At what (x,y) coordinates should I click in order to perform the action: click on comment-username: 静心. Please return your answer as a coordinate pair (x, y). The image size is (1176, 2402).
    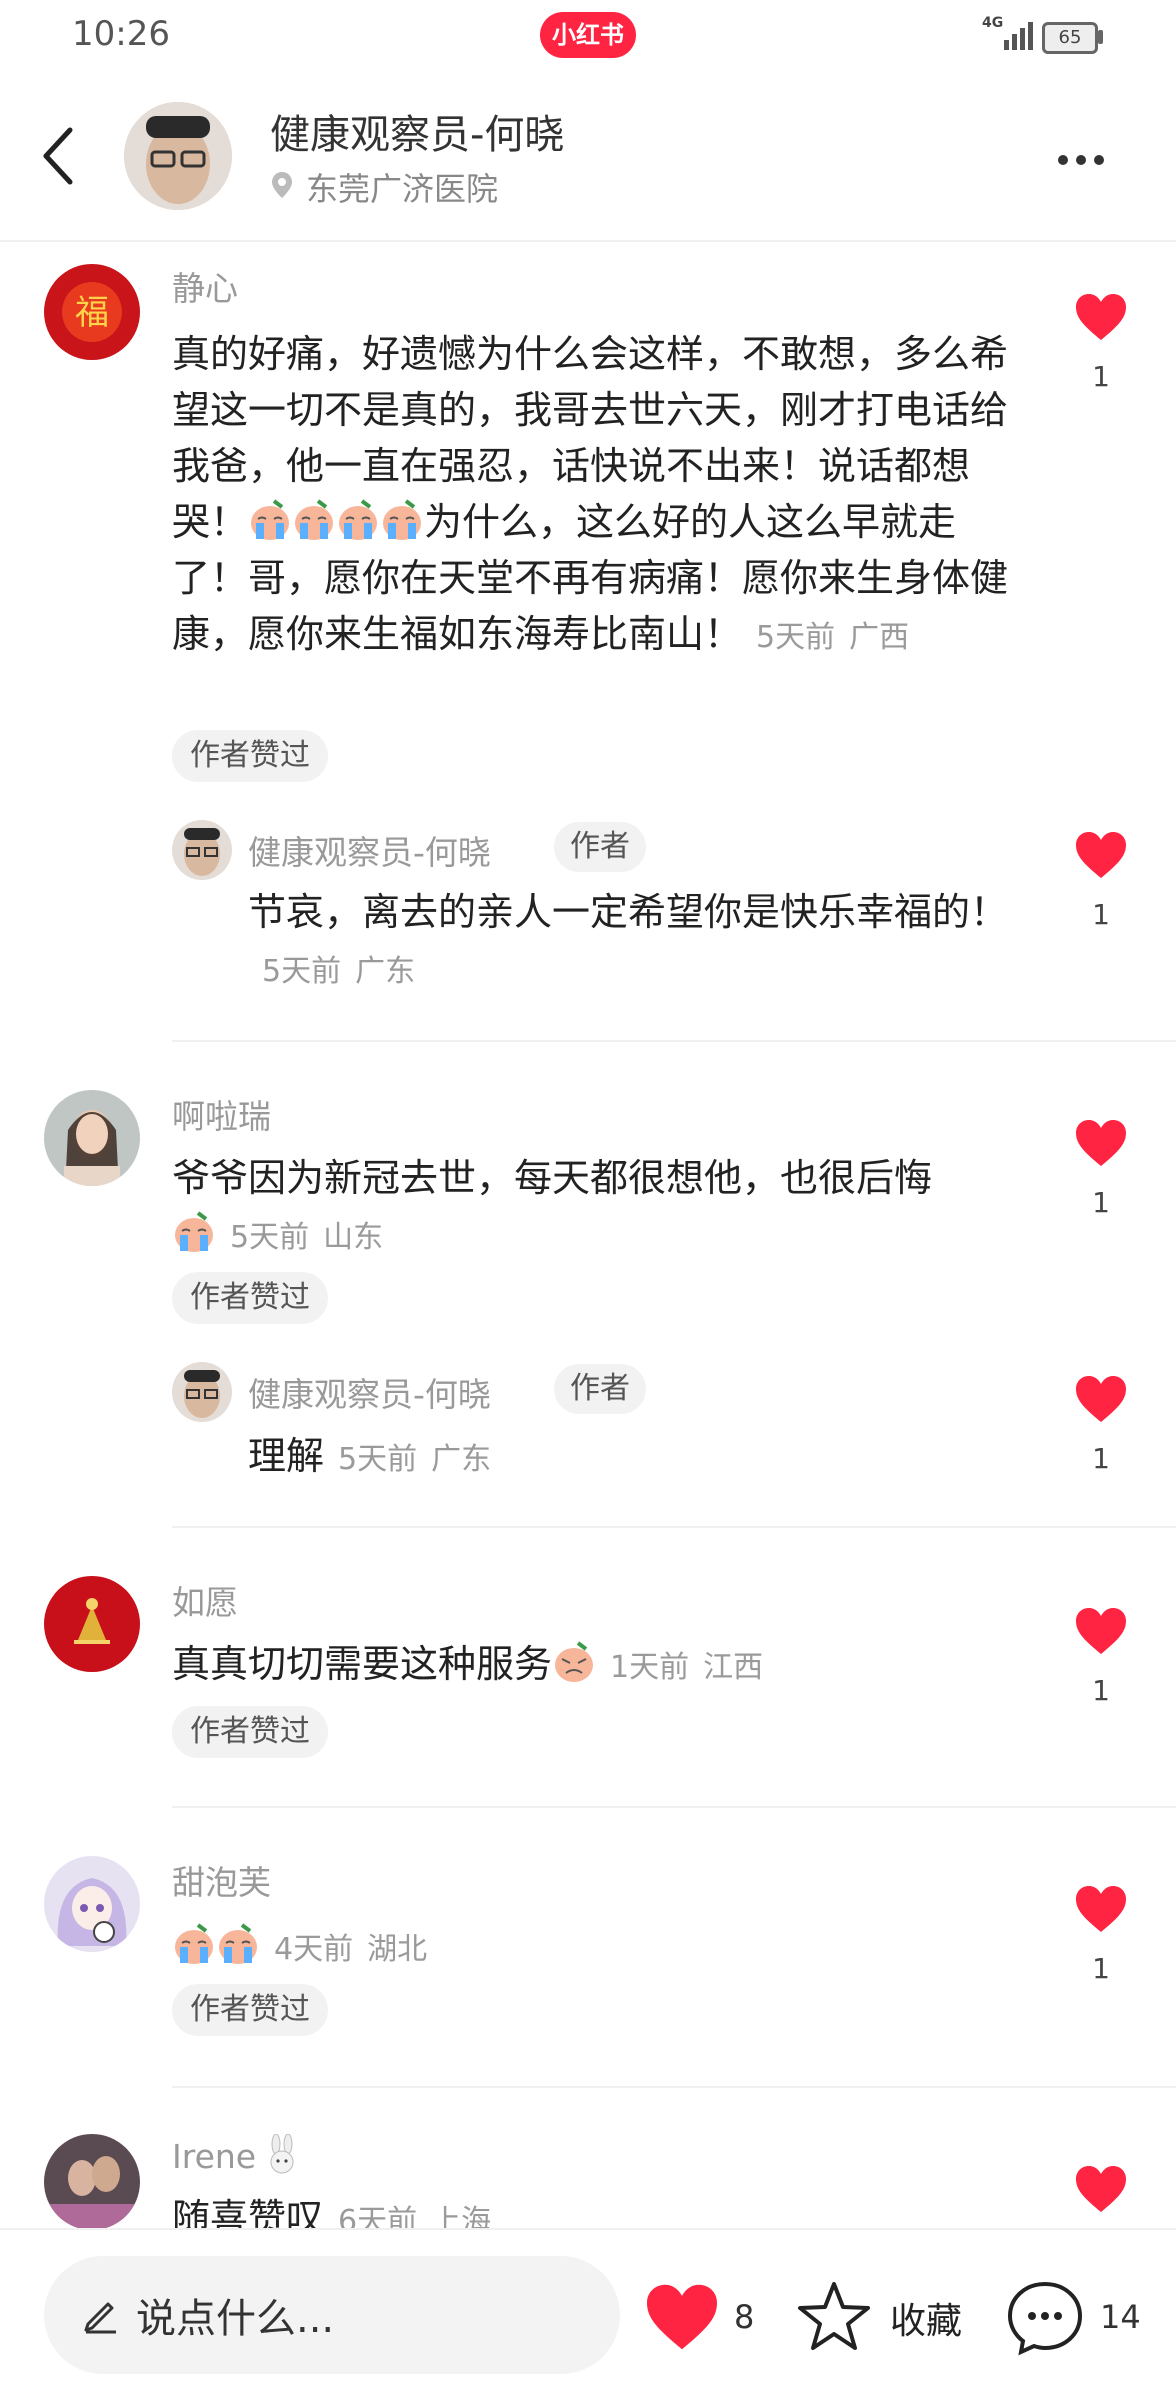
    Looking at the image, I should click on (205, 286).